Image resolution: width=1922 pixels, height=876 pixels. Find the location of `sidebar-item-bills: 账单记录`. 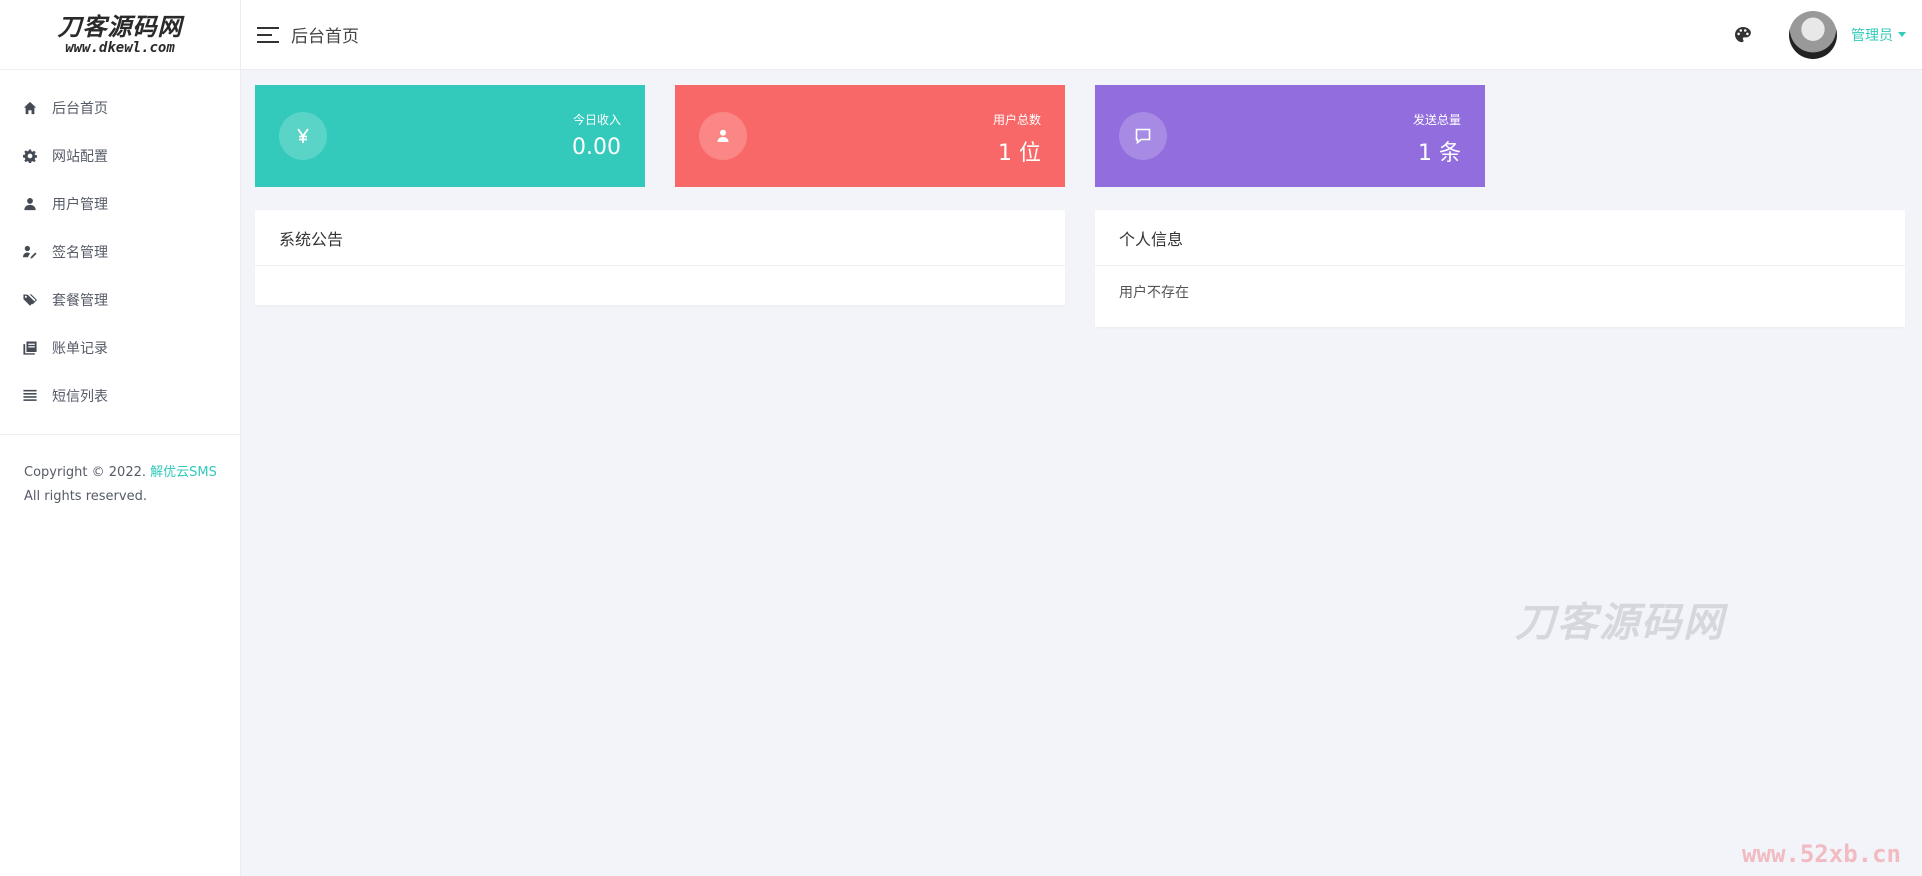

sidebar-item-bills: 账单记录 is located at coordinates (120, 348).